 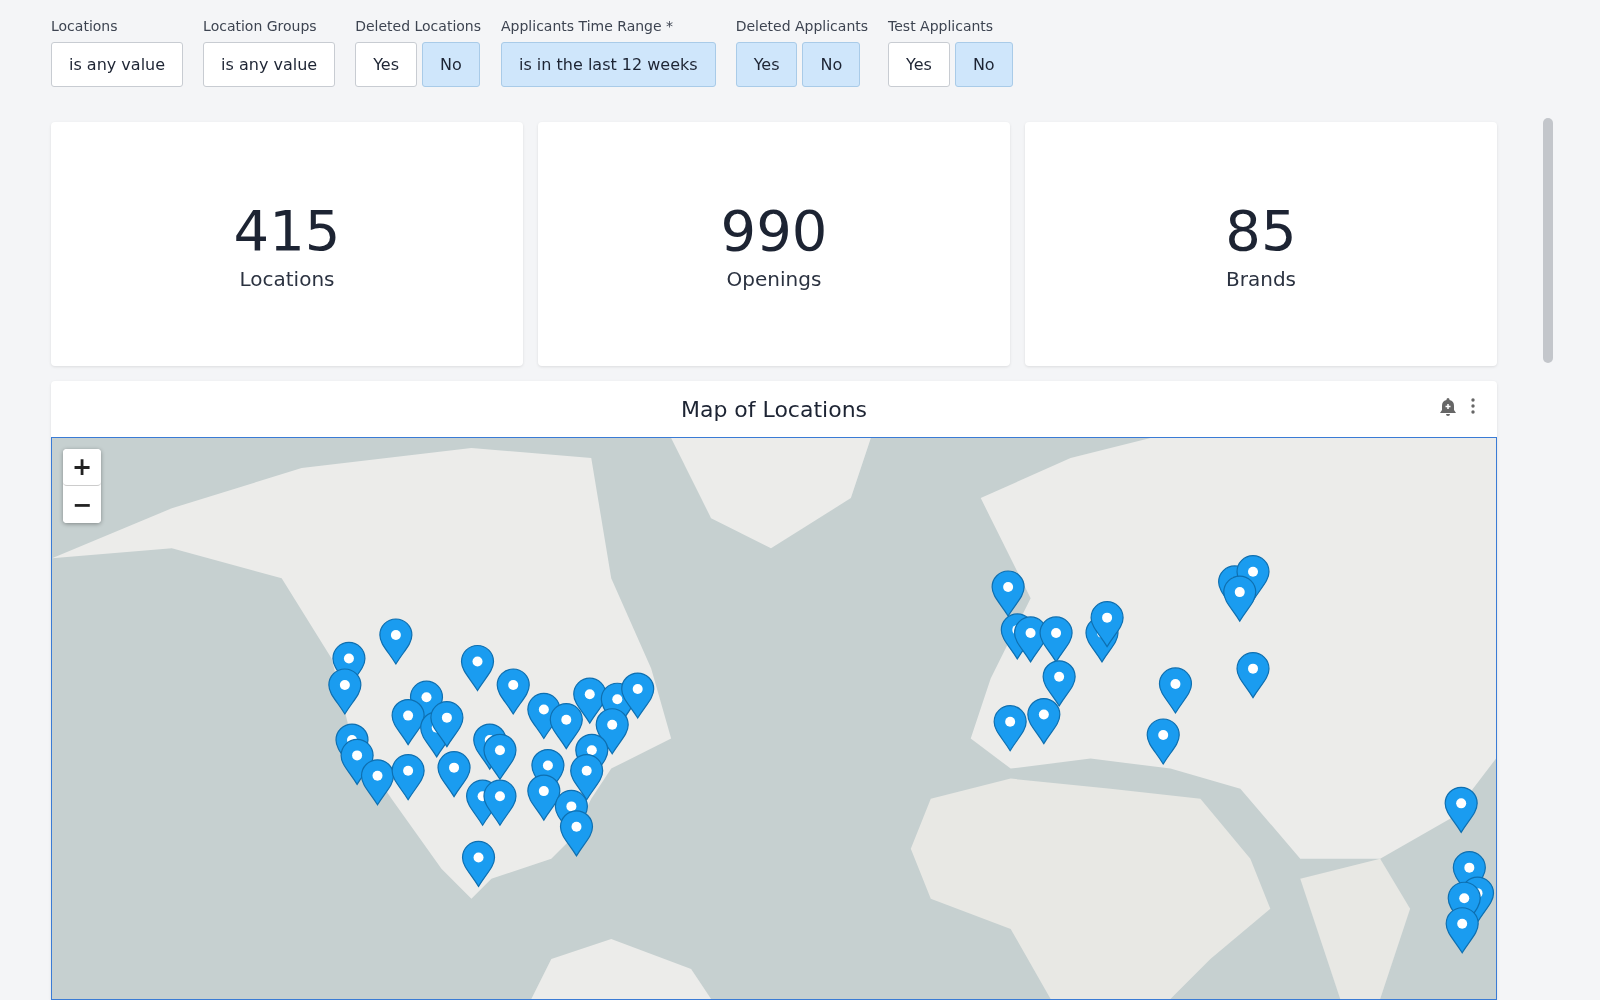 I want to click on filter-label: Location Groups, so click(x=260, y=26).